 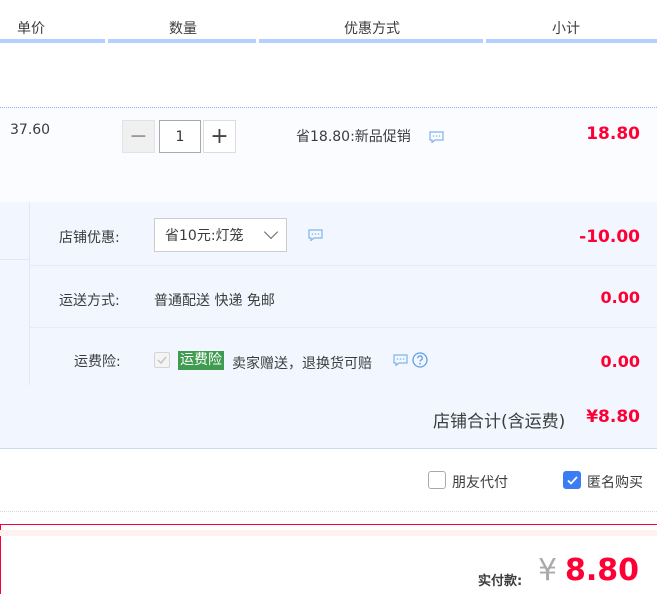 What do you see at coordinates (548, 570) in the screenshot?
I see `pay-currency: ¥` at bounding box center [548, 570].